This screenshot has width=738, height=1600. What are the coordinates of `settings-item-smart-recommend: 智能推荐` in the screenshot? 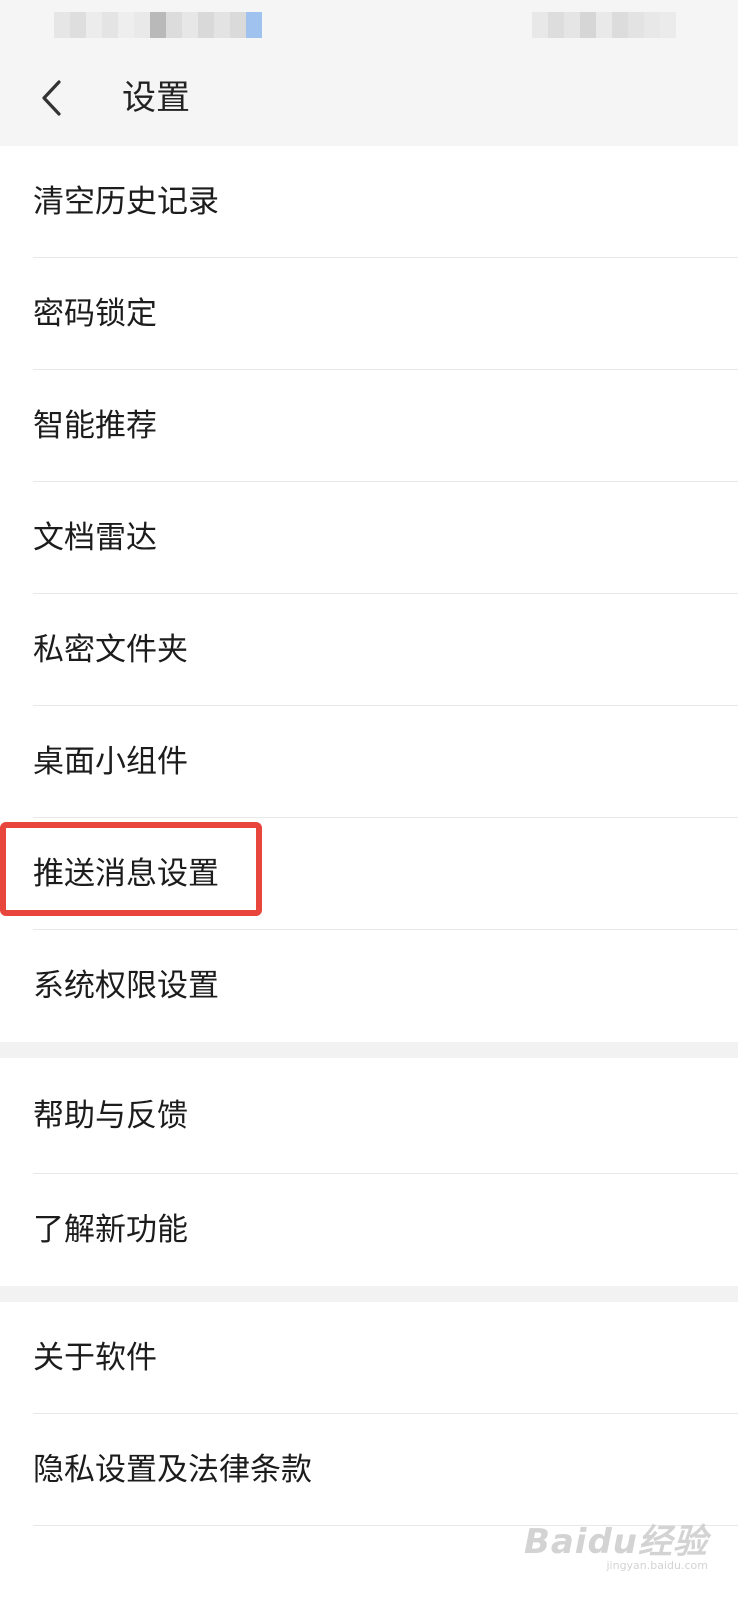 It's located at (369, 426).